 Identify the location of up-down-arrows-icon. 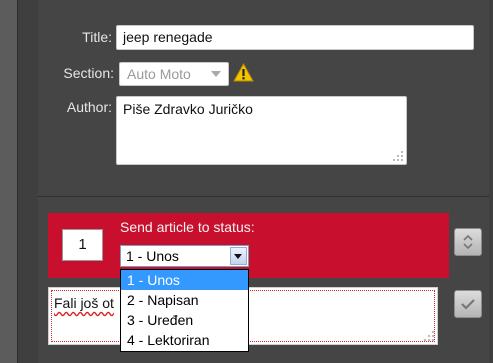
(468, 242).